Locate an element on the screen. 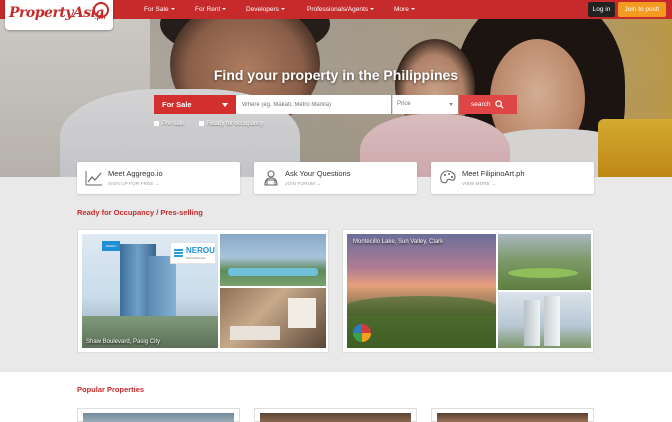 The image size is (672, 422). listing-image-pool is located at coordinates (273, 260).